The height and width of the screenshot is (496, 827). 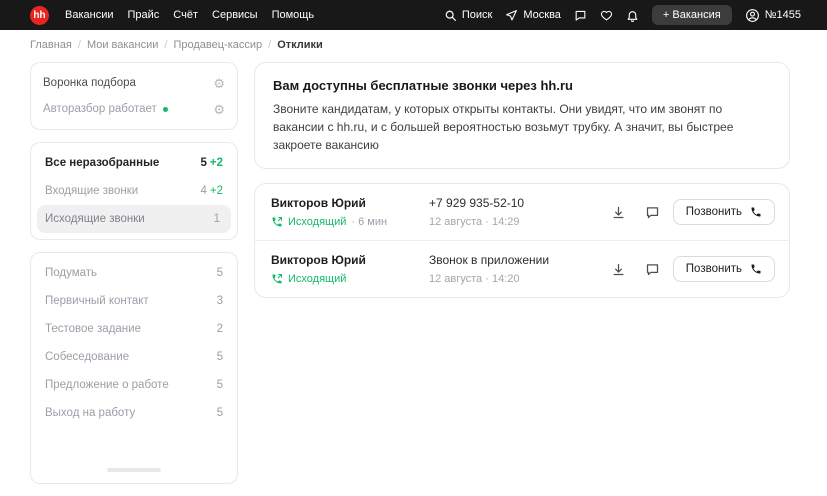 I want to click on scrollbar-thumb, so click(x=134, y=470).